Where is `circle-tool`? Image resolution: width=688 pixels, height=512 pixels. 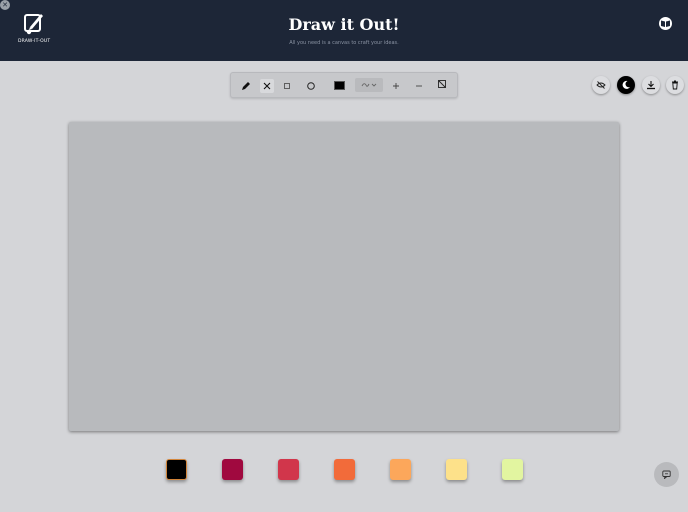 circle-tool is located at coordinates (311, 86).